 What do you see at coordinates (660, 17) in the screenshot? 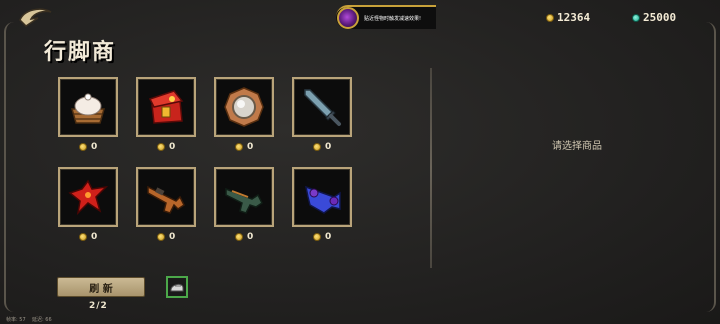
I see `gem-amount: 25000` at bounding box center [660, 17].